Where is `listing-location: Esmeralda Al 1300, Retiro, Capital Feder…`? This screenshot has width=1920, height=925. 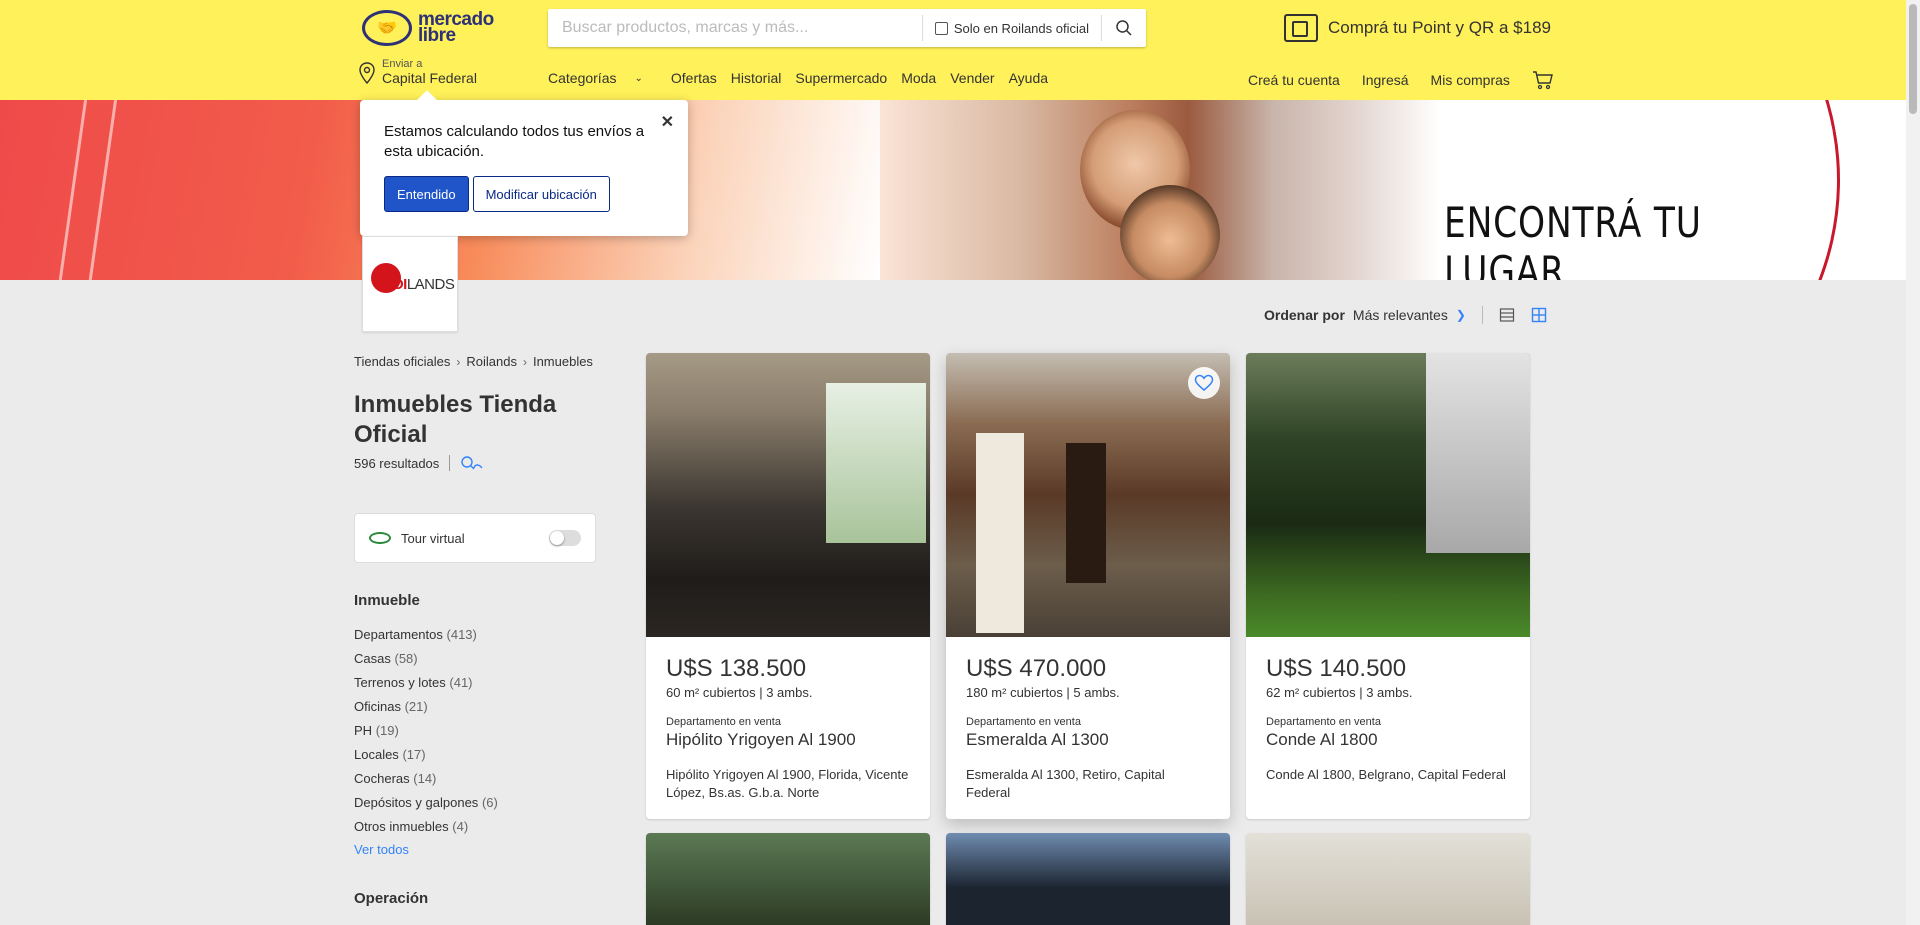 listing-location: Esmeralda Al 1300, Retiro, Capital Feder… is located at coordinates (1065, 783).